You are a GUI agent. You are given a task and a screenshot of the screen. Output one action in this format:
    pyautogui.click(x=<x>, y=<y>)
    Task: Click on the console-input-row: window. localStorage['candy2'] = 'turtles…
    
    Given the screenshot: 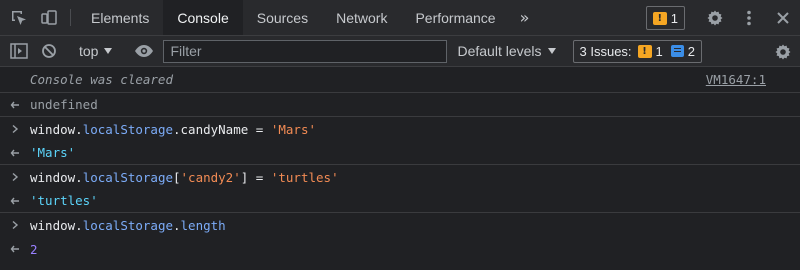 What is the action you would take?
    pyautogui.click(x=400, y=177)
    